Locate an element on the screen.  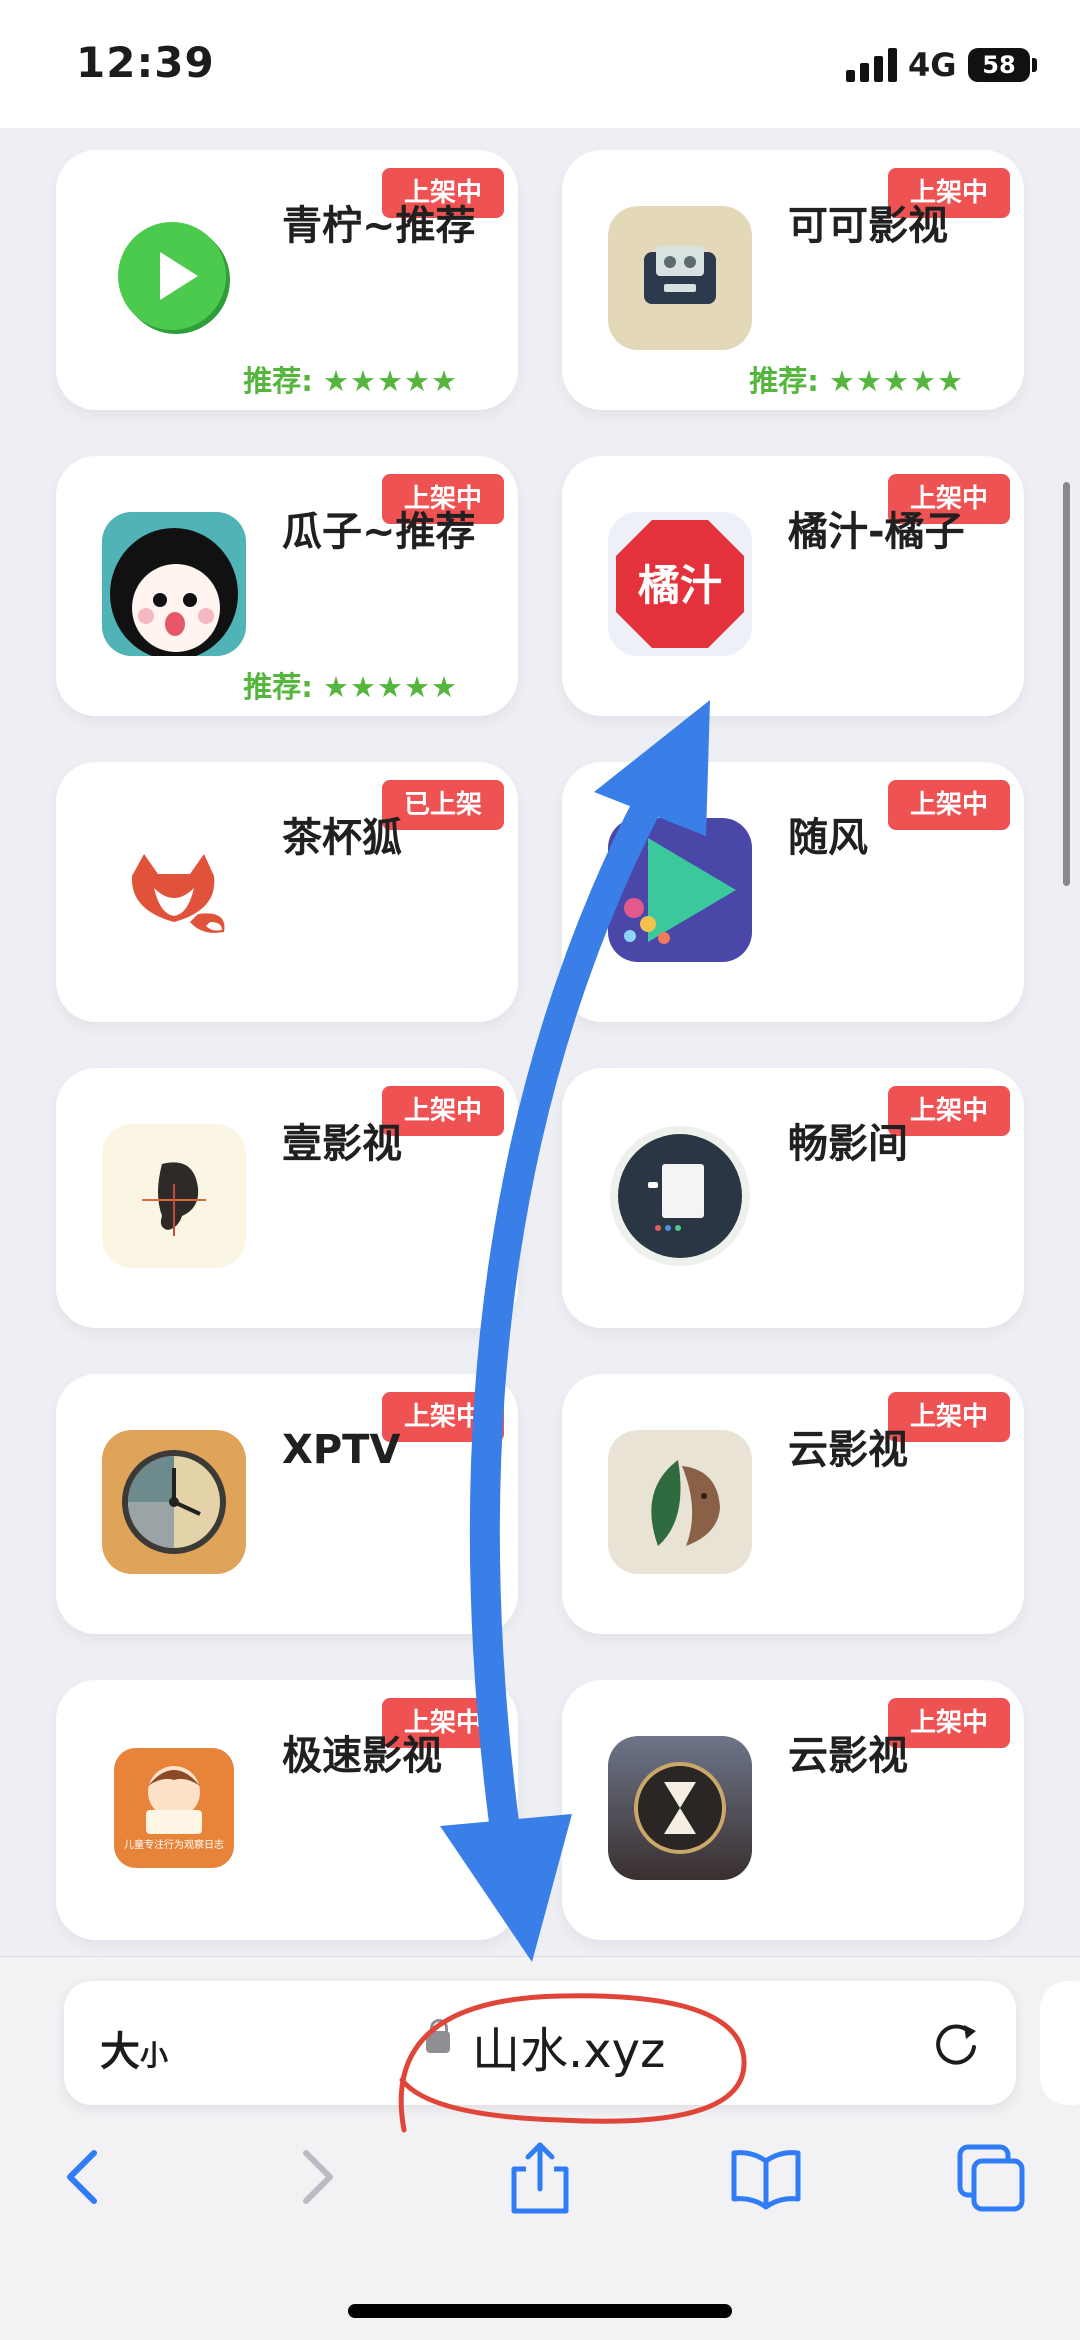
app-card: 上架中 畅影间 is located at coordinates (793, 1198).